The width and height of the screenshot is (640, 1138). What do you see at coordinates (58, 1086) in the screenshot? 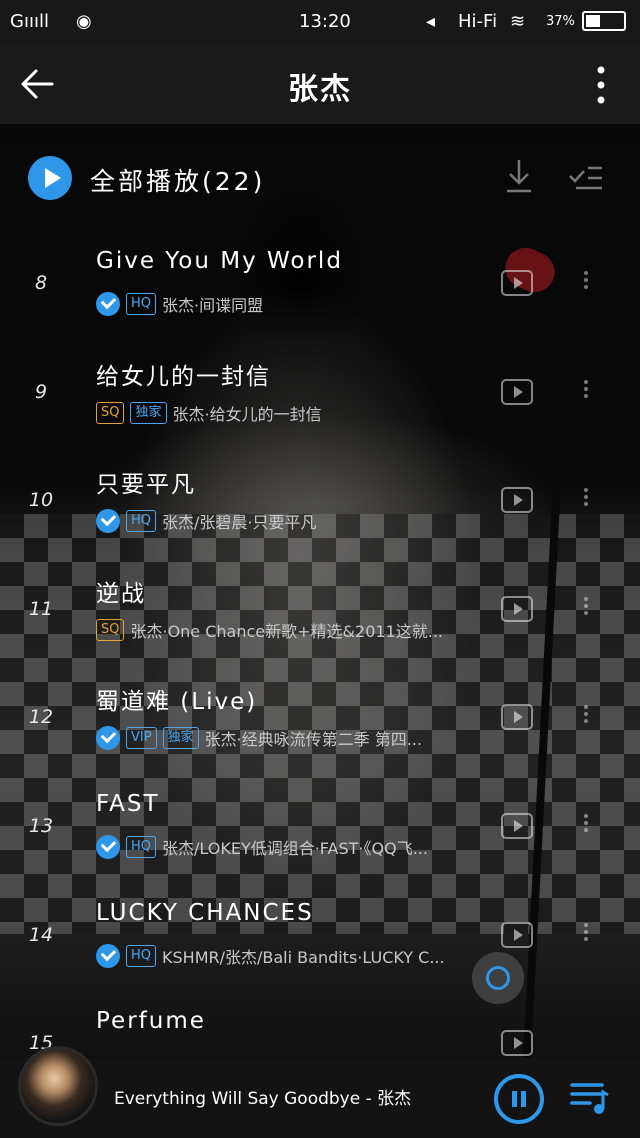
I see `album-cover` at bounding box center [58, 1086].